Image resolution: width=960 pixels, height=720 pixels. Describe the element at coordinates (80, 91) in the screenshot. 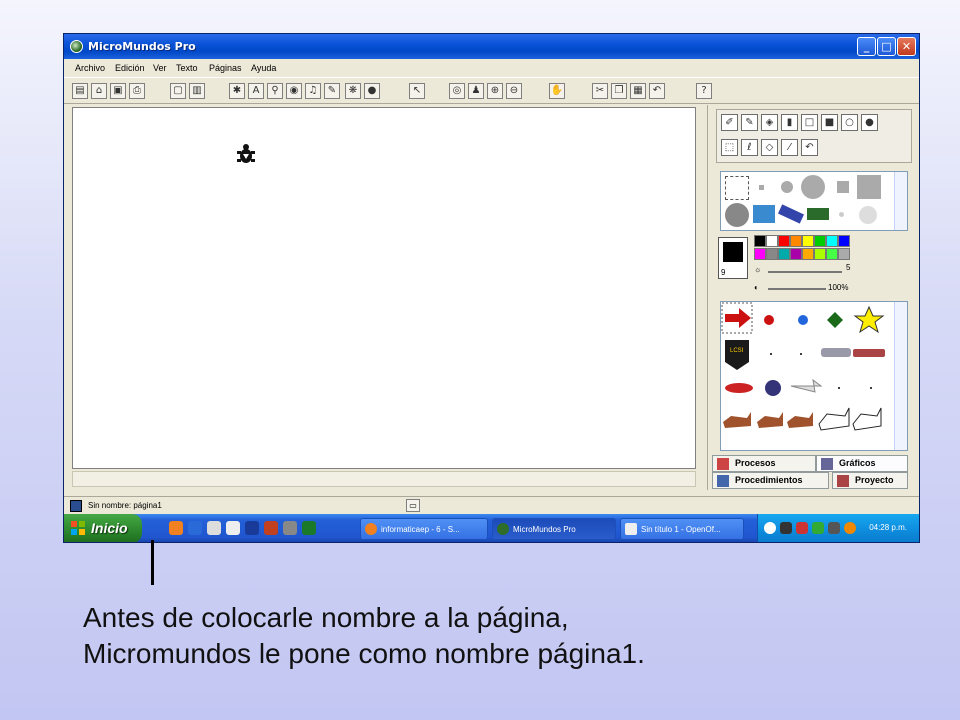

I see `new-file-icon: ▤` at that location.